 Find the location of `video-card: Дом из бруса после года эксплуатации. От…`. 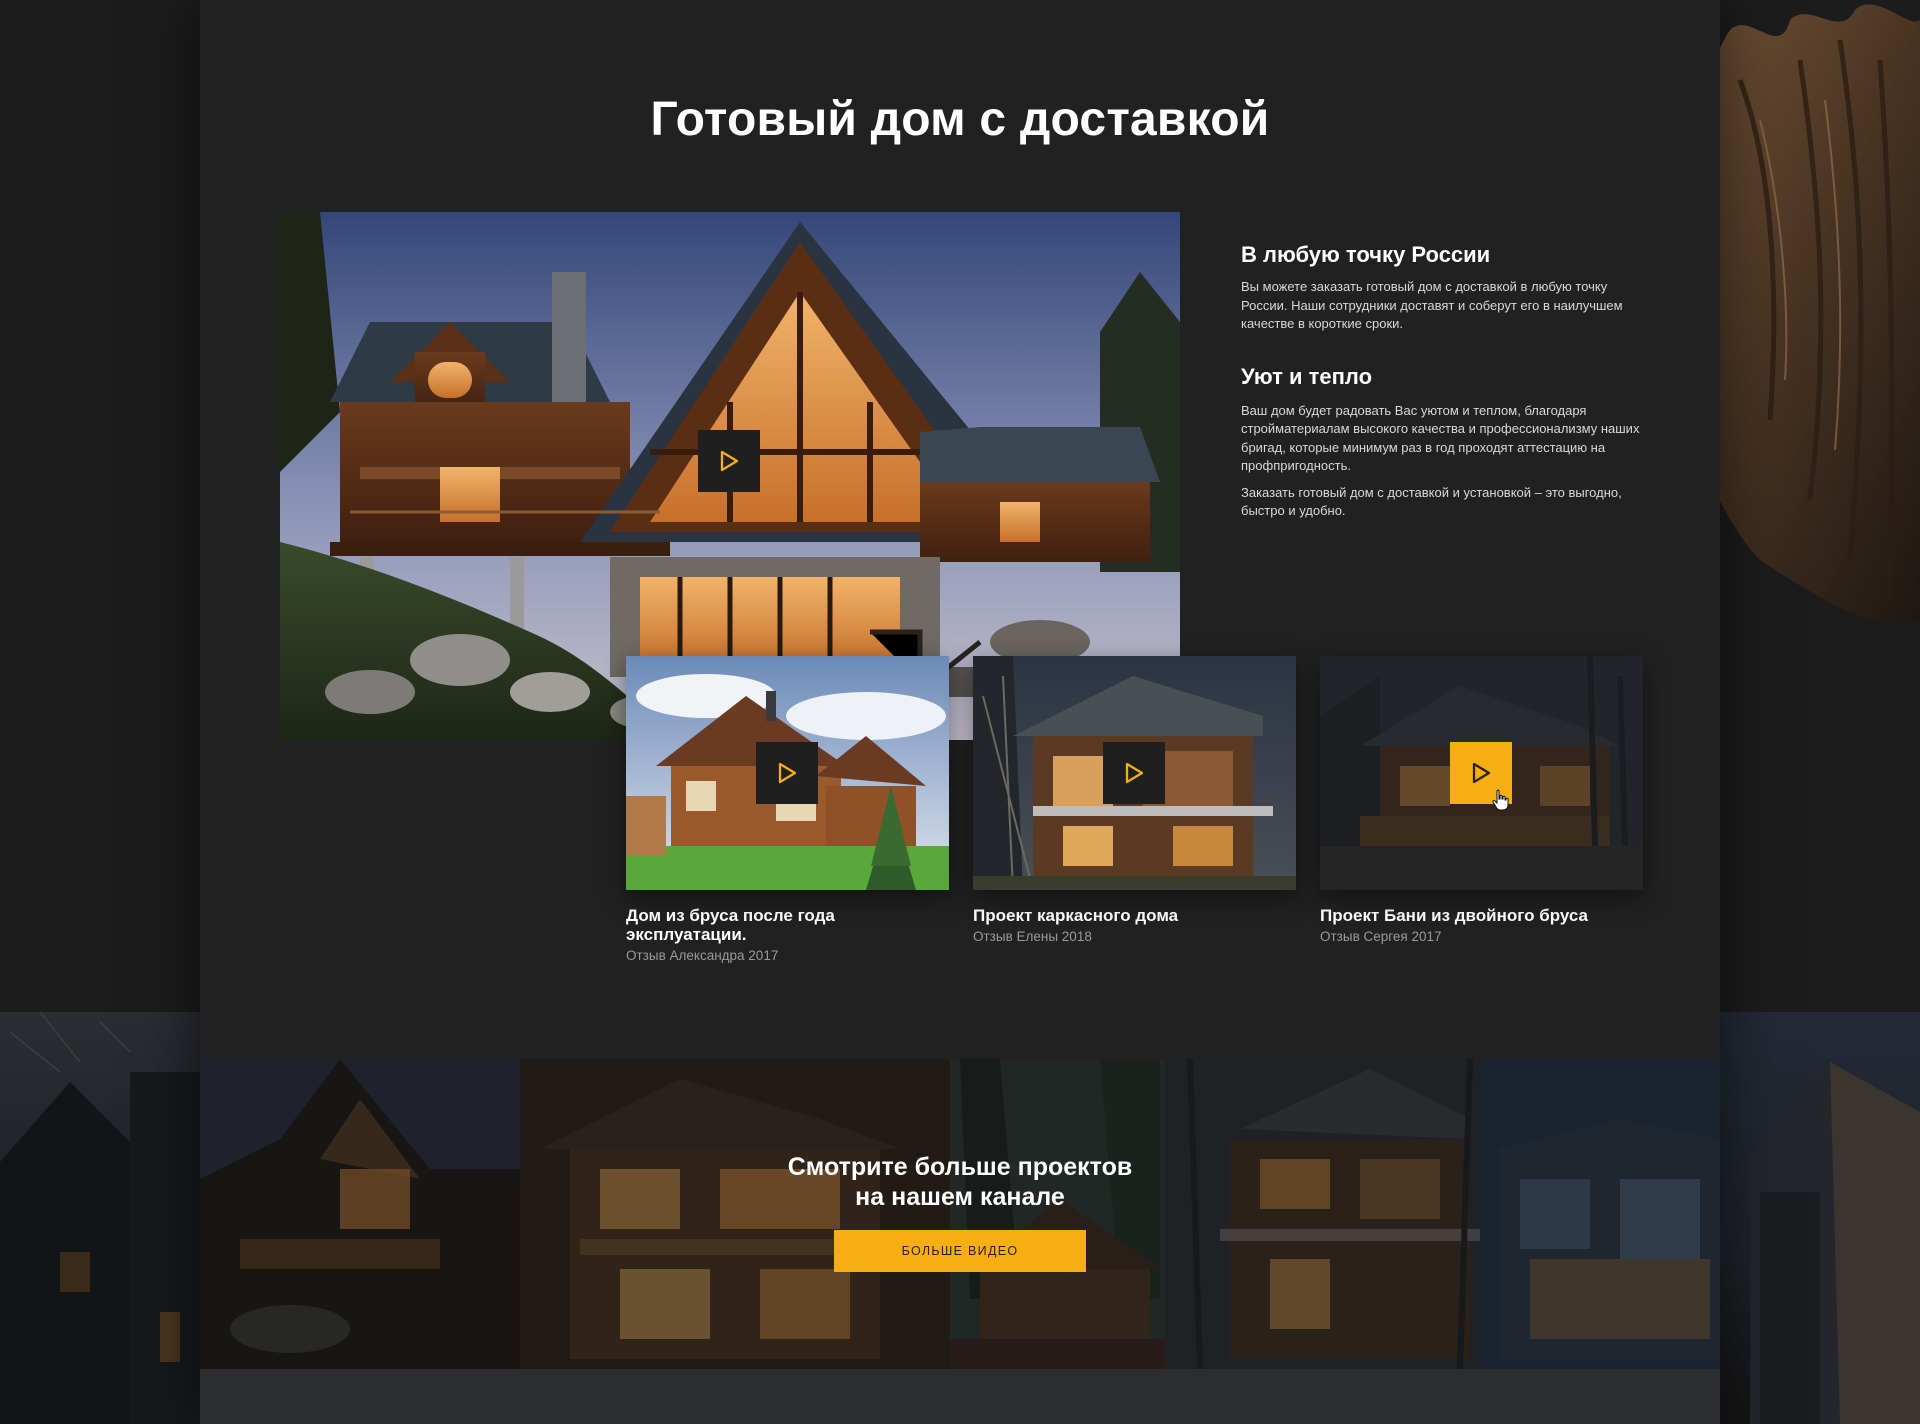

video-card: Дом из бруса после года эксплуатации. От… is located at coordinates (787, 809).